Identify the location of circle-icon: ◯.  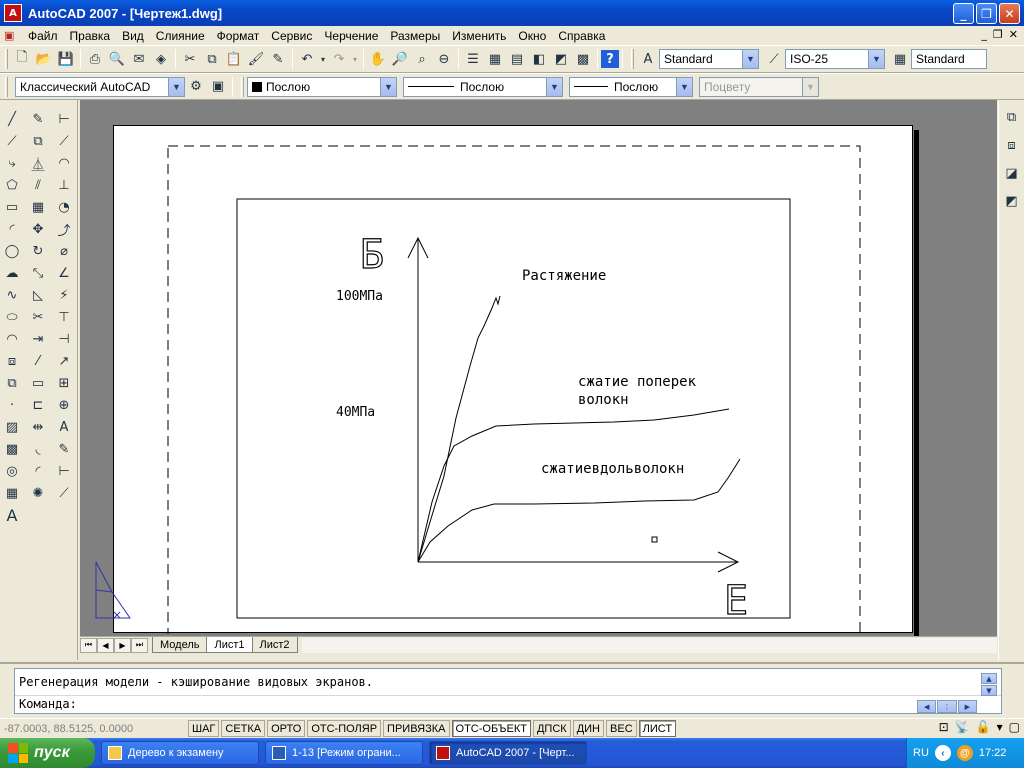
(12, 251).